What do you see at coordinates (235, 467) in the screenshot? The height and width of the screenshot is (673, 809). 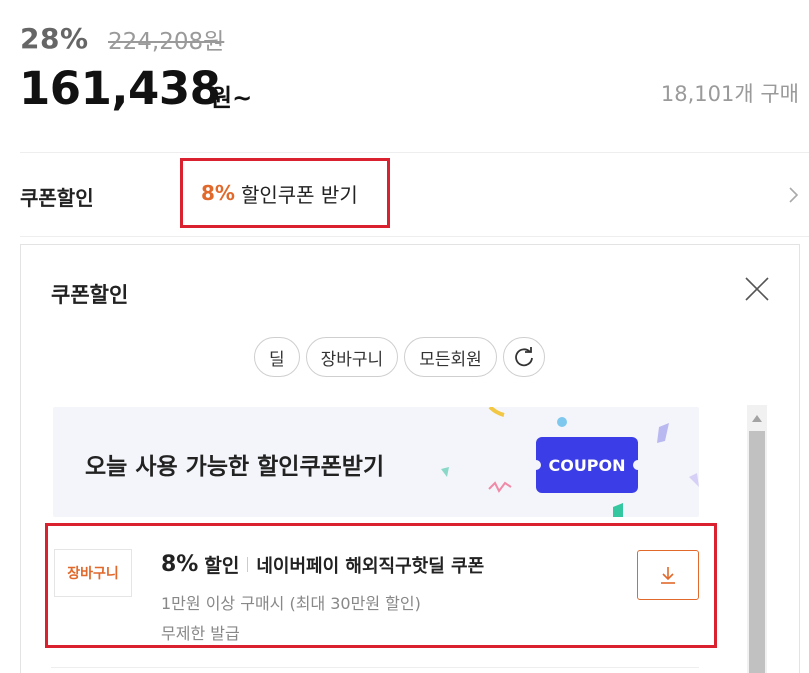 I see `banner-text: 오늘 사용 가능한 할인쿠폰받기` at bounding box center [235, 467].